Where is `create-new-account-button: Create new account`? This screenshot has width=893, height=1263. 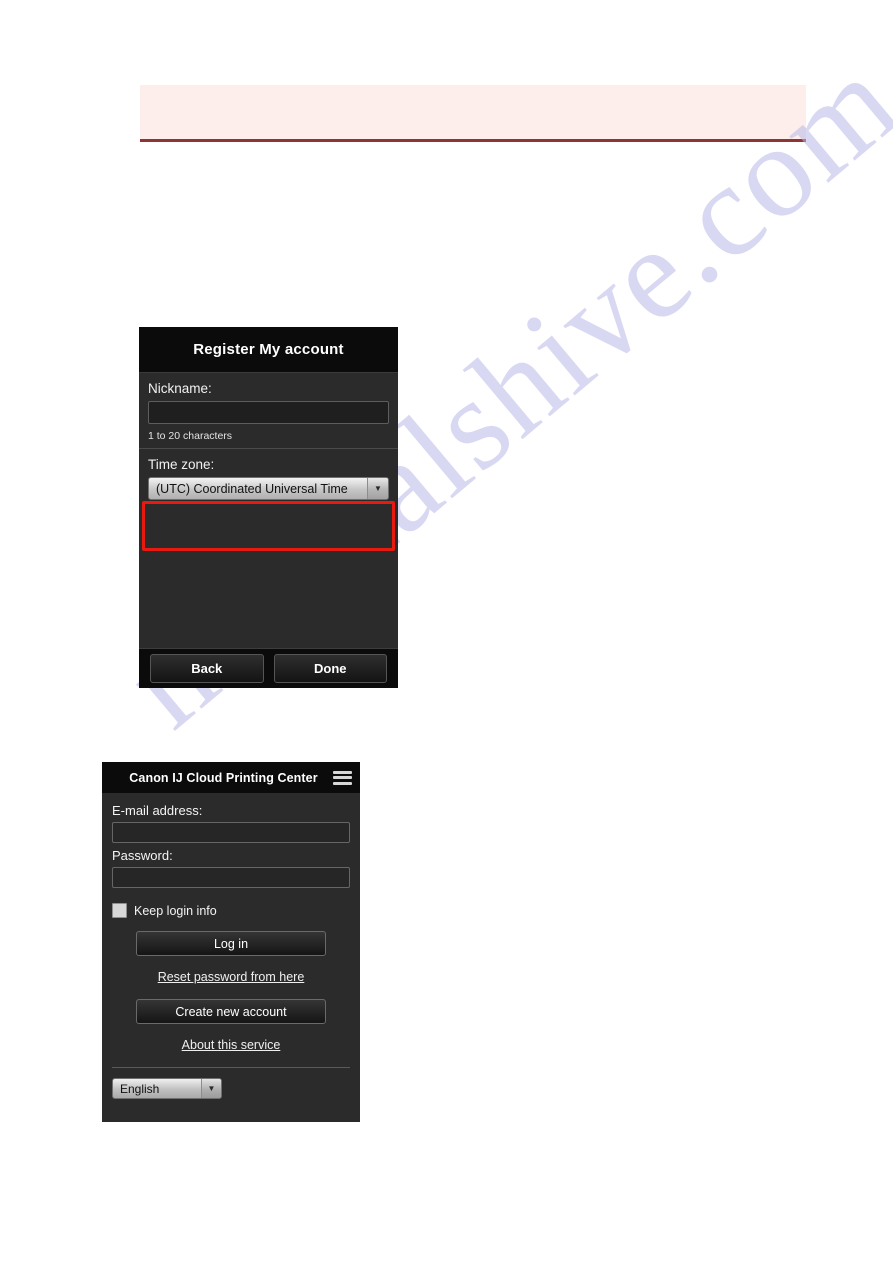 create-new-account-button: Create new account is located at coordinates (231, 1011).